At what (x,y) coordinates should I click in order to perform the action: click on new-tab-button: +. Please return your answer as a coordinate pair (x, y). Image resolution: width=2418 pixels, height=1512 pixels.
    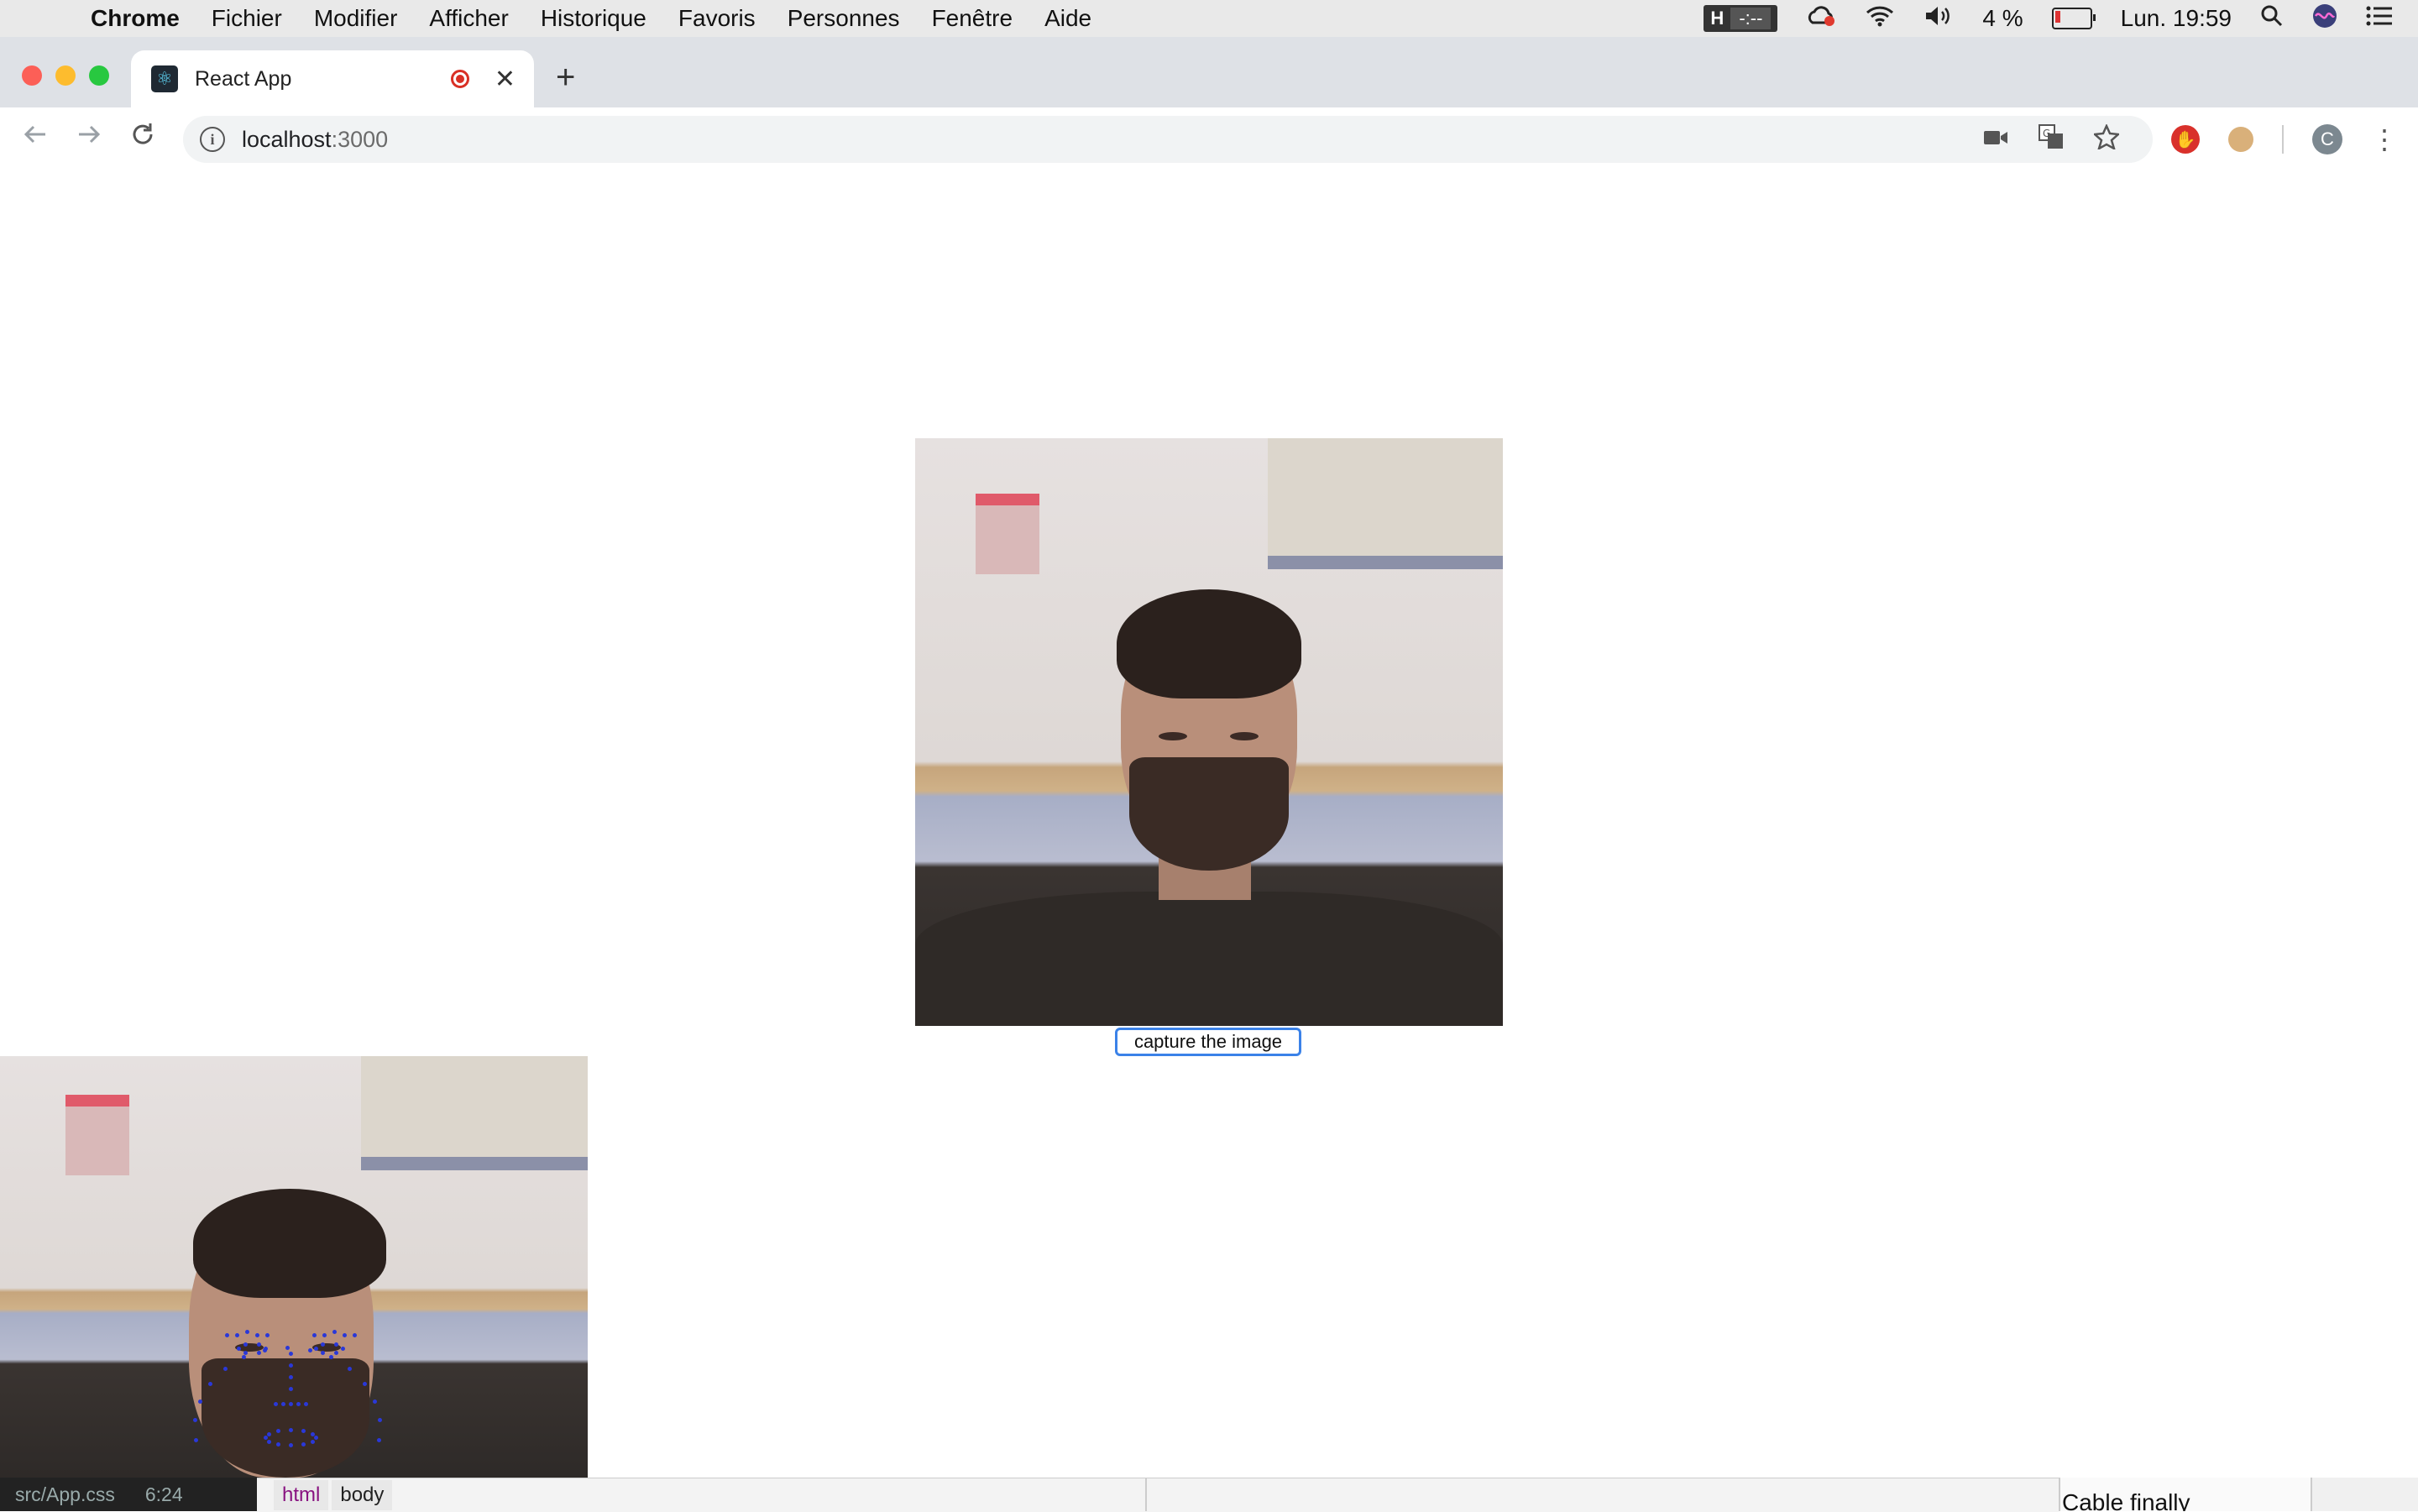
    Looking at the image, I should click on (565, 78).